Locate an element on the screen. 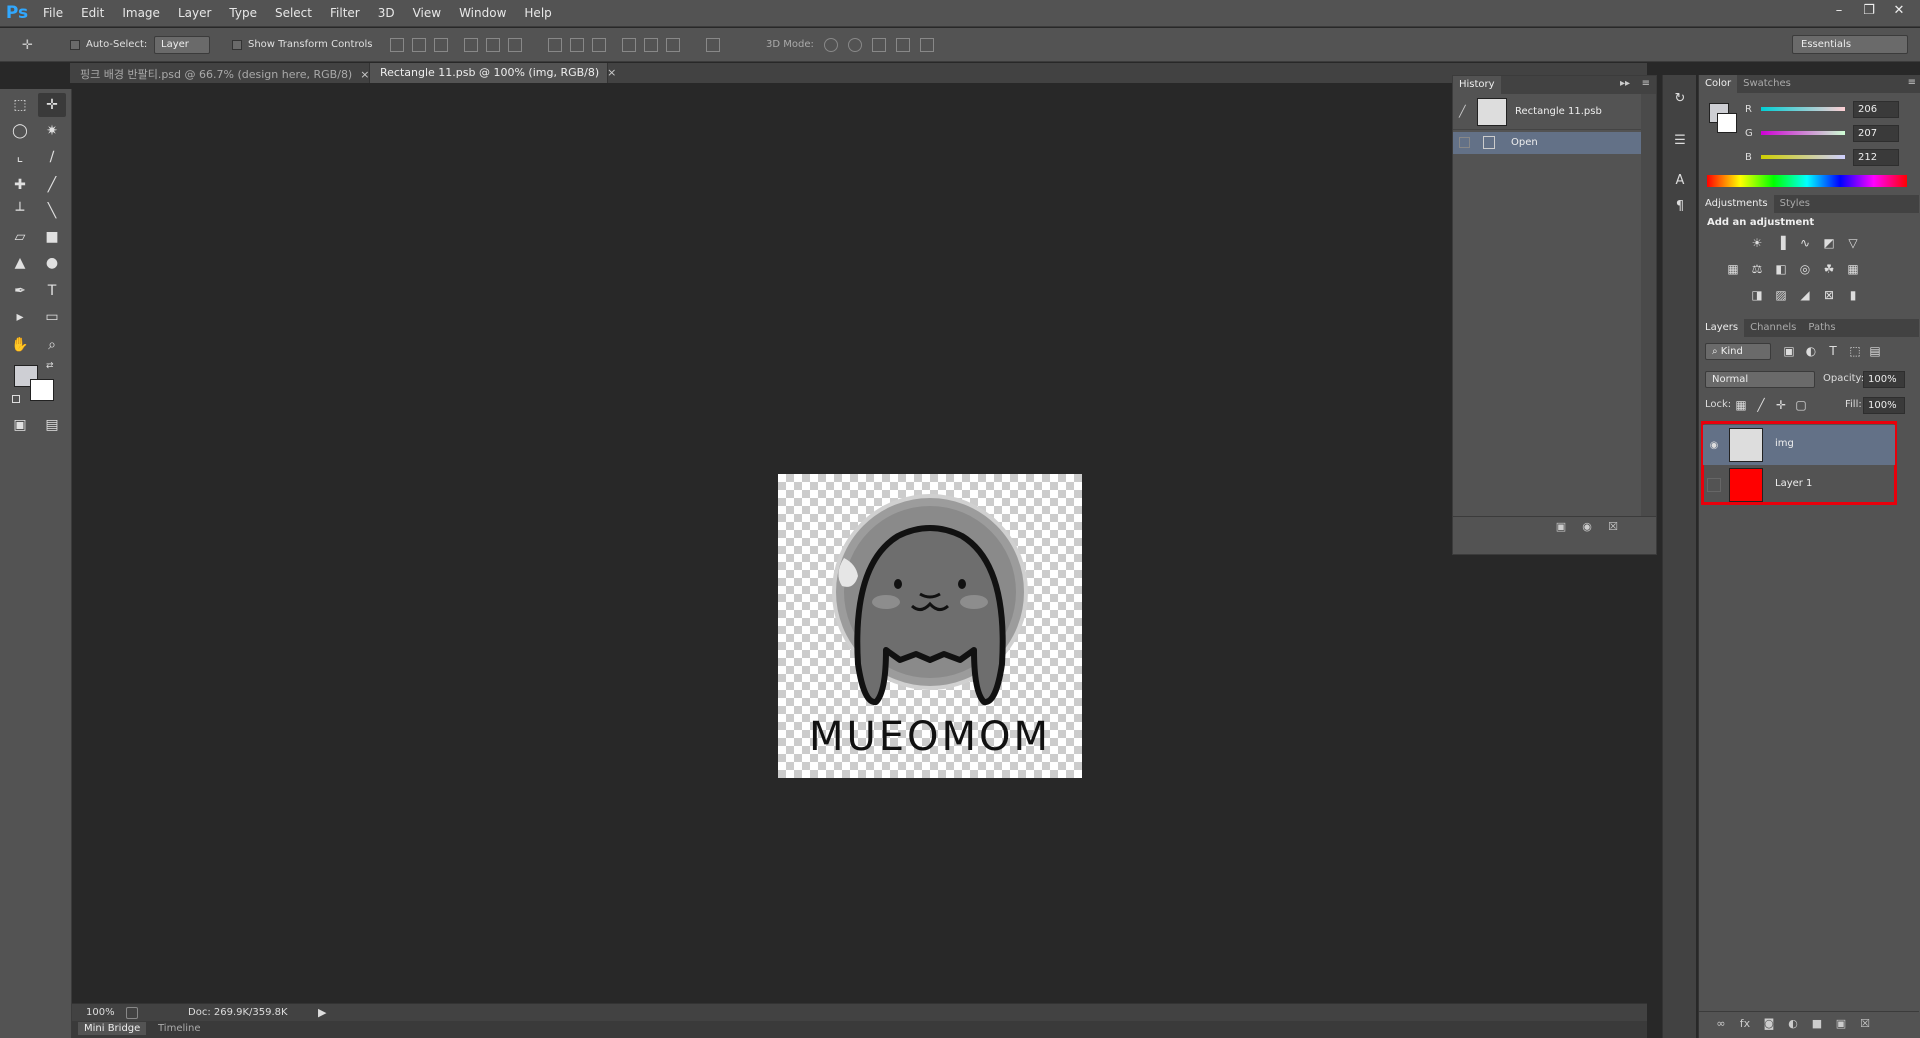 This screenshot has height=1038, width=1920. auto-select-dropdown: Layer is located at coordinates (182, 45).